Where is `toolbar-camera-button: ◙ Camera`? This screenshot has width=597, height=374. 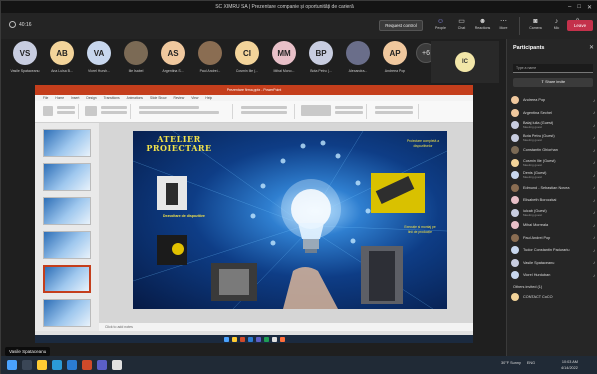 toolbar-camera-button: ◙ Camera is located at coordinates (535, 26).